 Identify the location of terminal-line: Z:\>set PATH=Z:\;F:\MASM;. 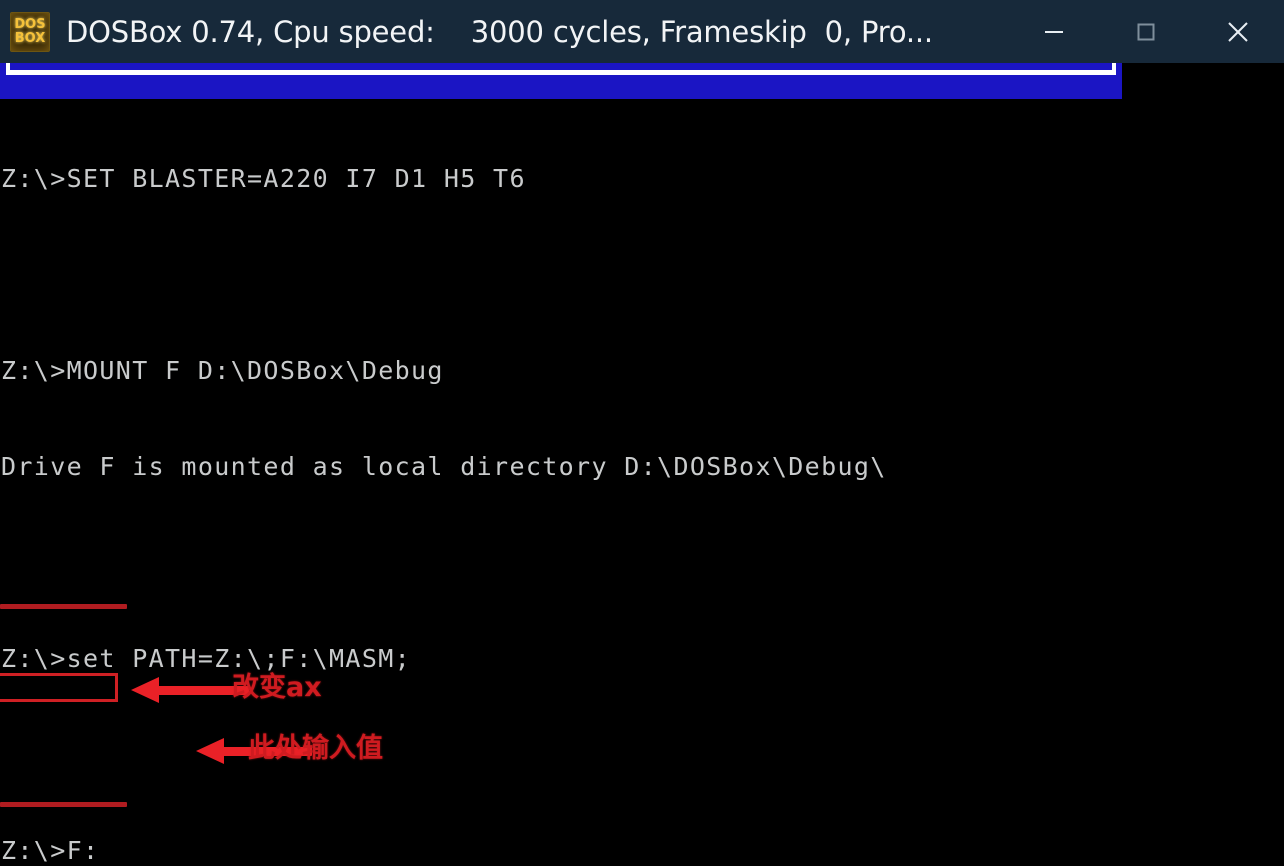
(206, 658).